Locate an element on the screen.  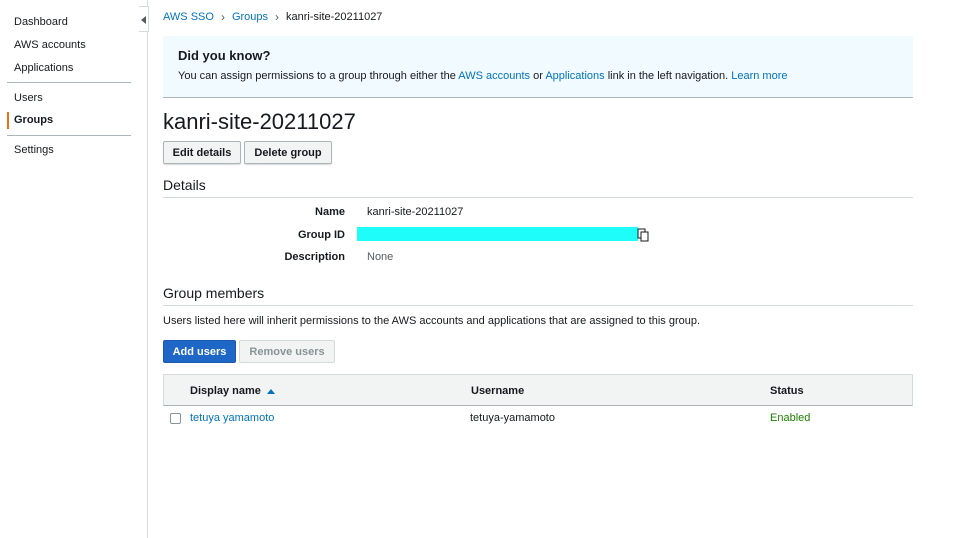
learn-more-link: Learn more is located at coordinates (759, 76).